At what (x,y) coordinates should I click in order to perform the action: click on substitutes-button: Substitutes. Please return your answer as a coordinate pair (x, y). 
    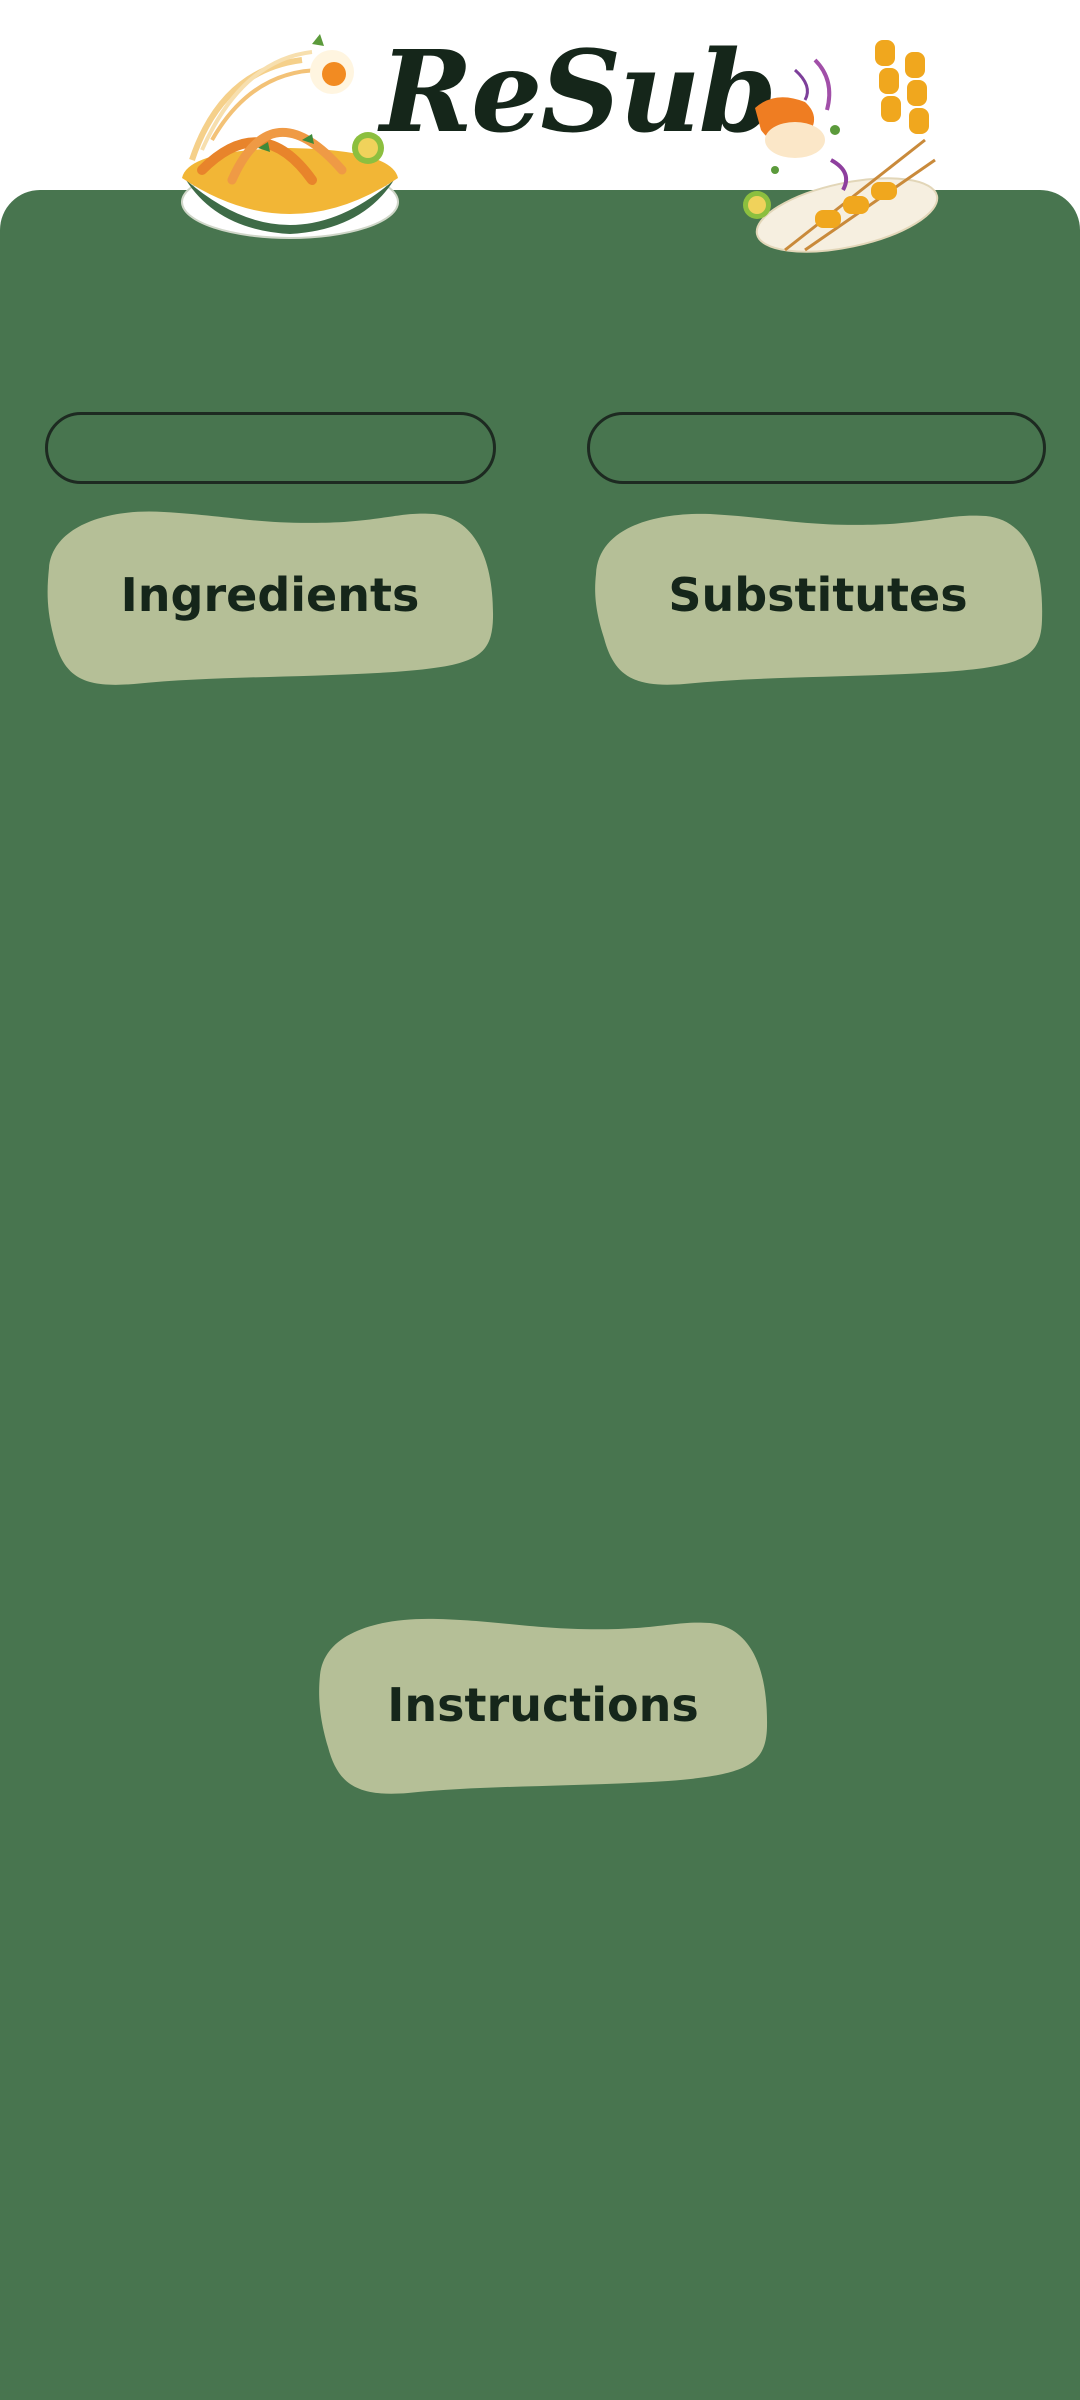
    Looking at the image, I should click on (818, 598).